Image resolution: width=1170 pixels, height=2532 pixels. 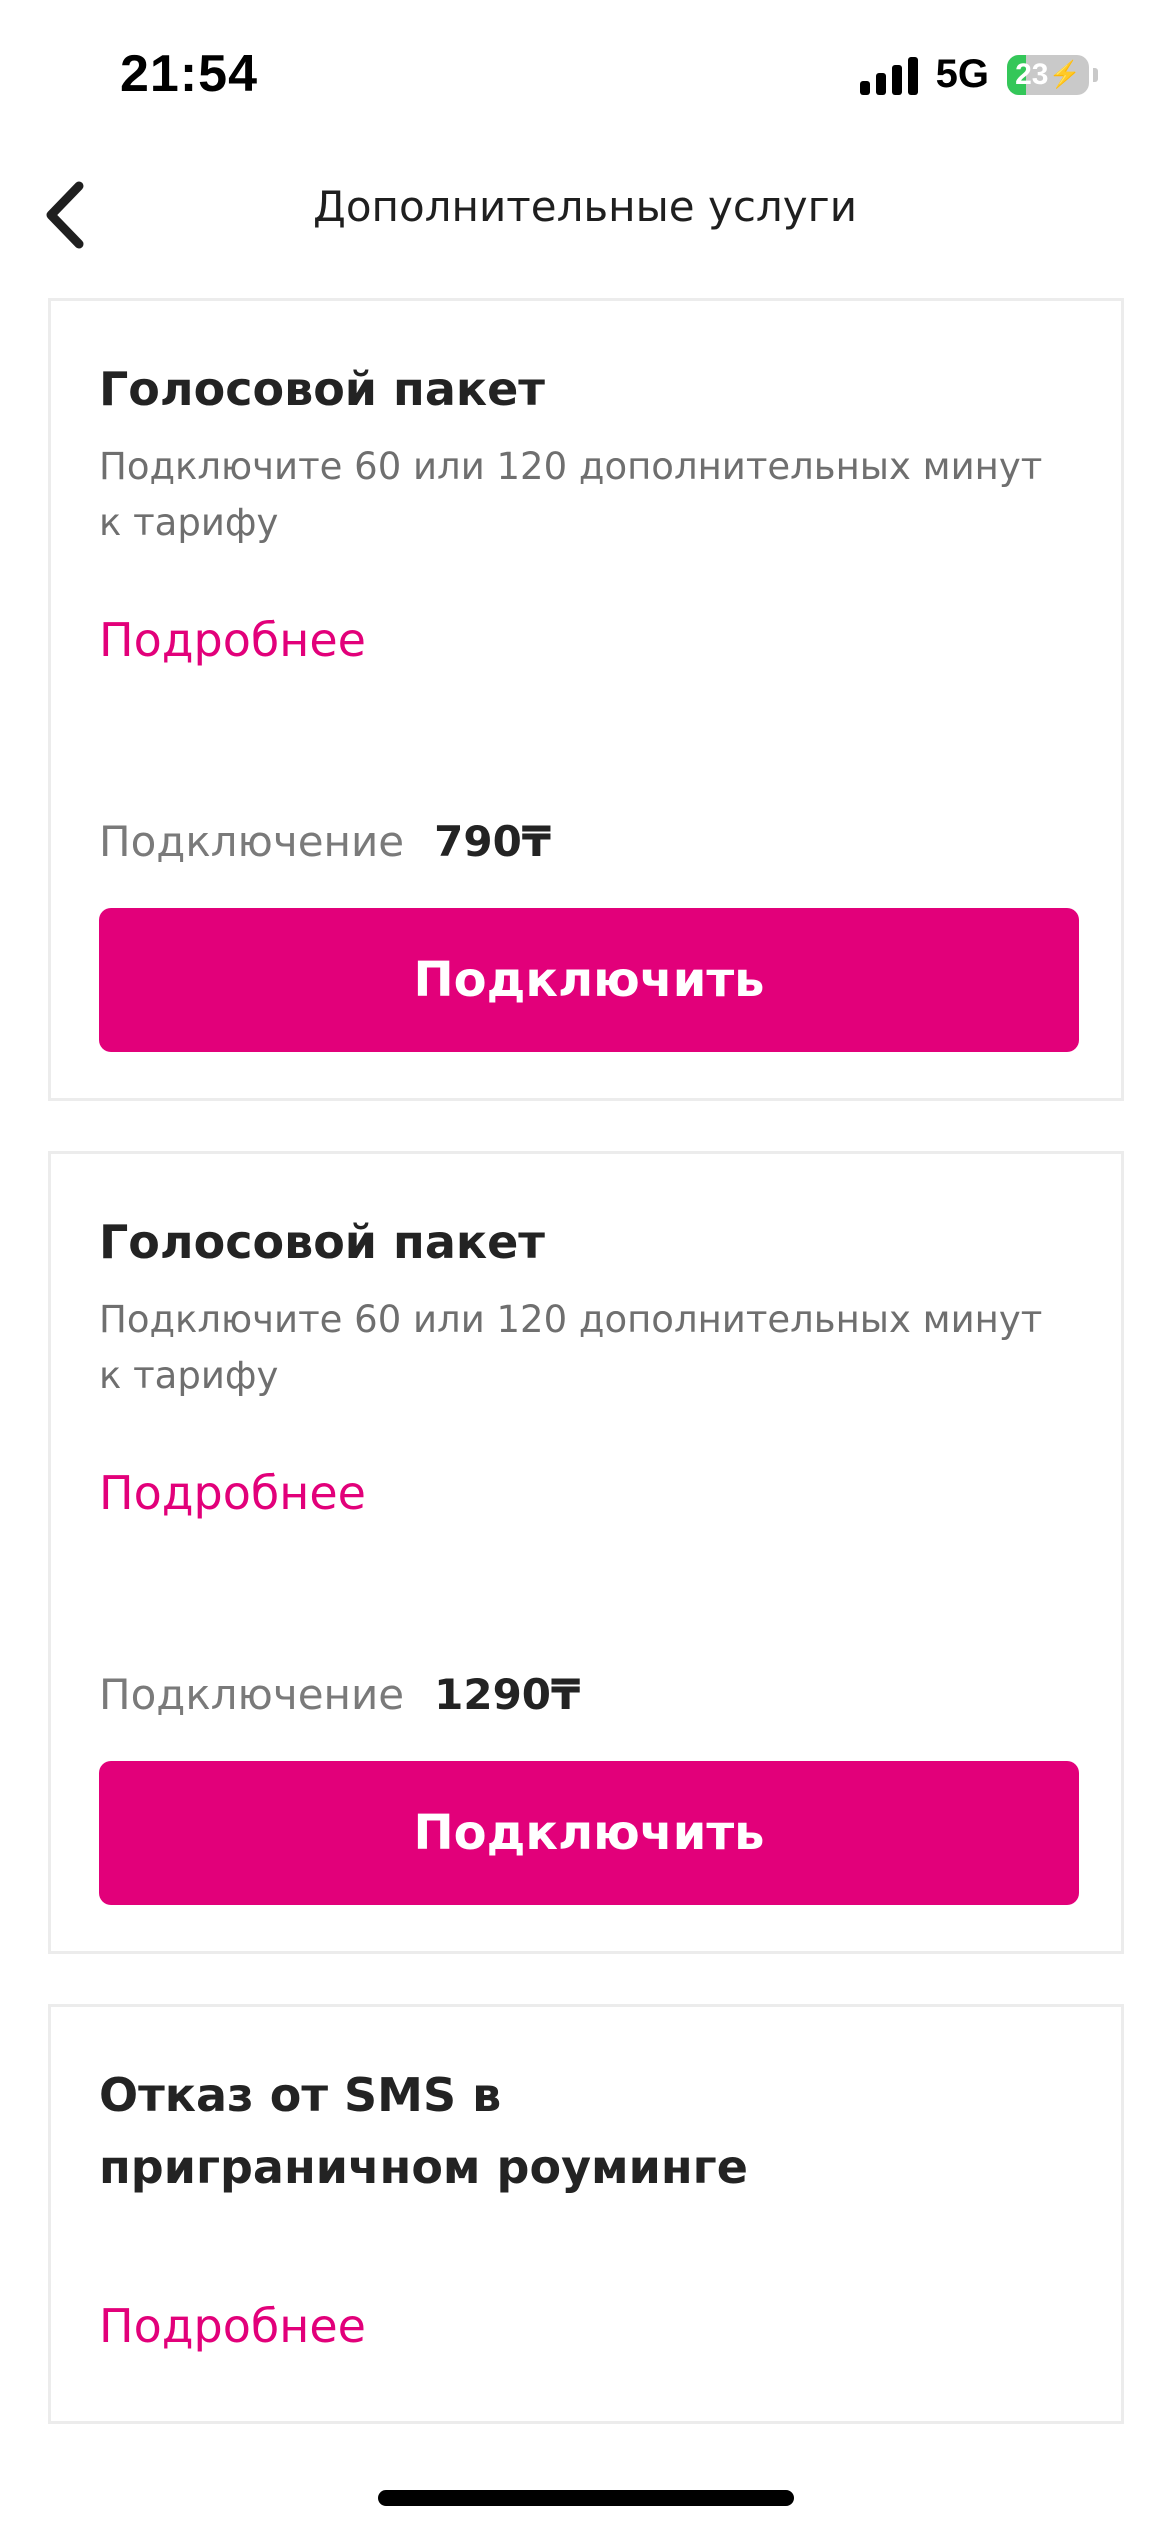 I want to click on status-time: 21:54, so click(x=189, y=74).